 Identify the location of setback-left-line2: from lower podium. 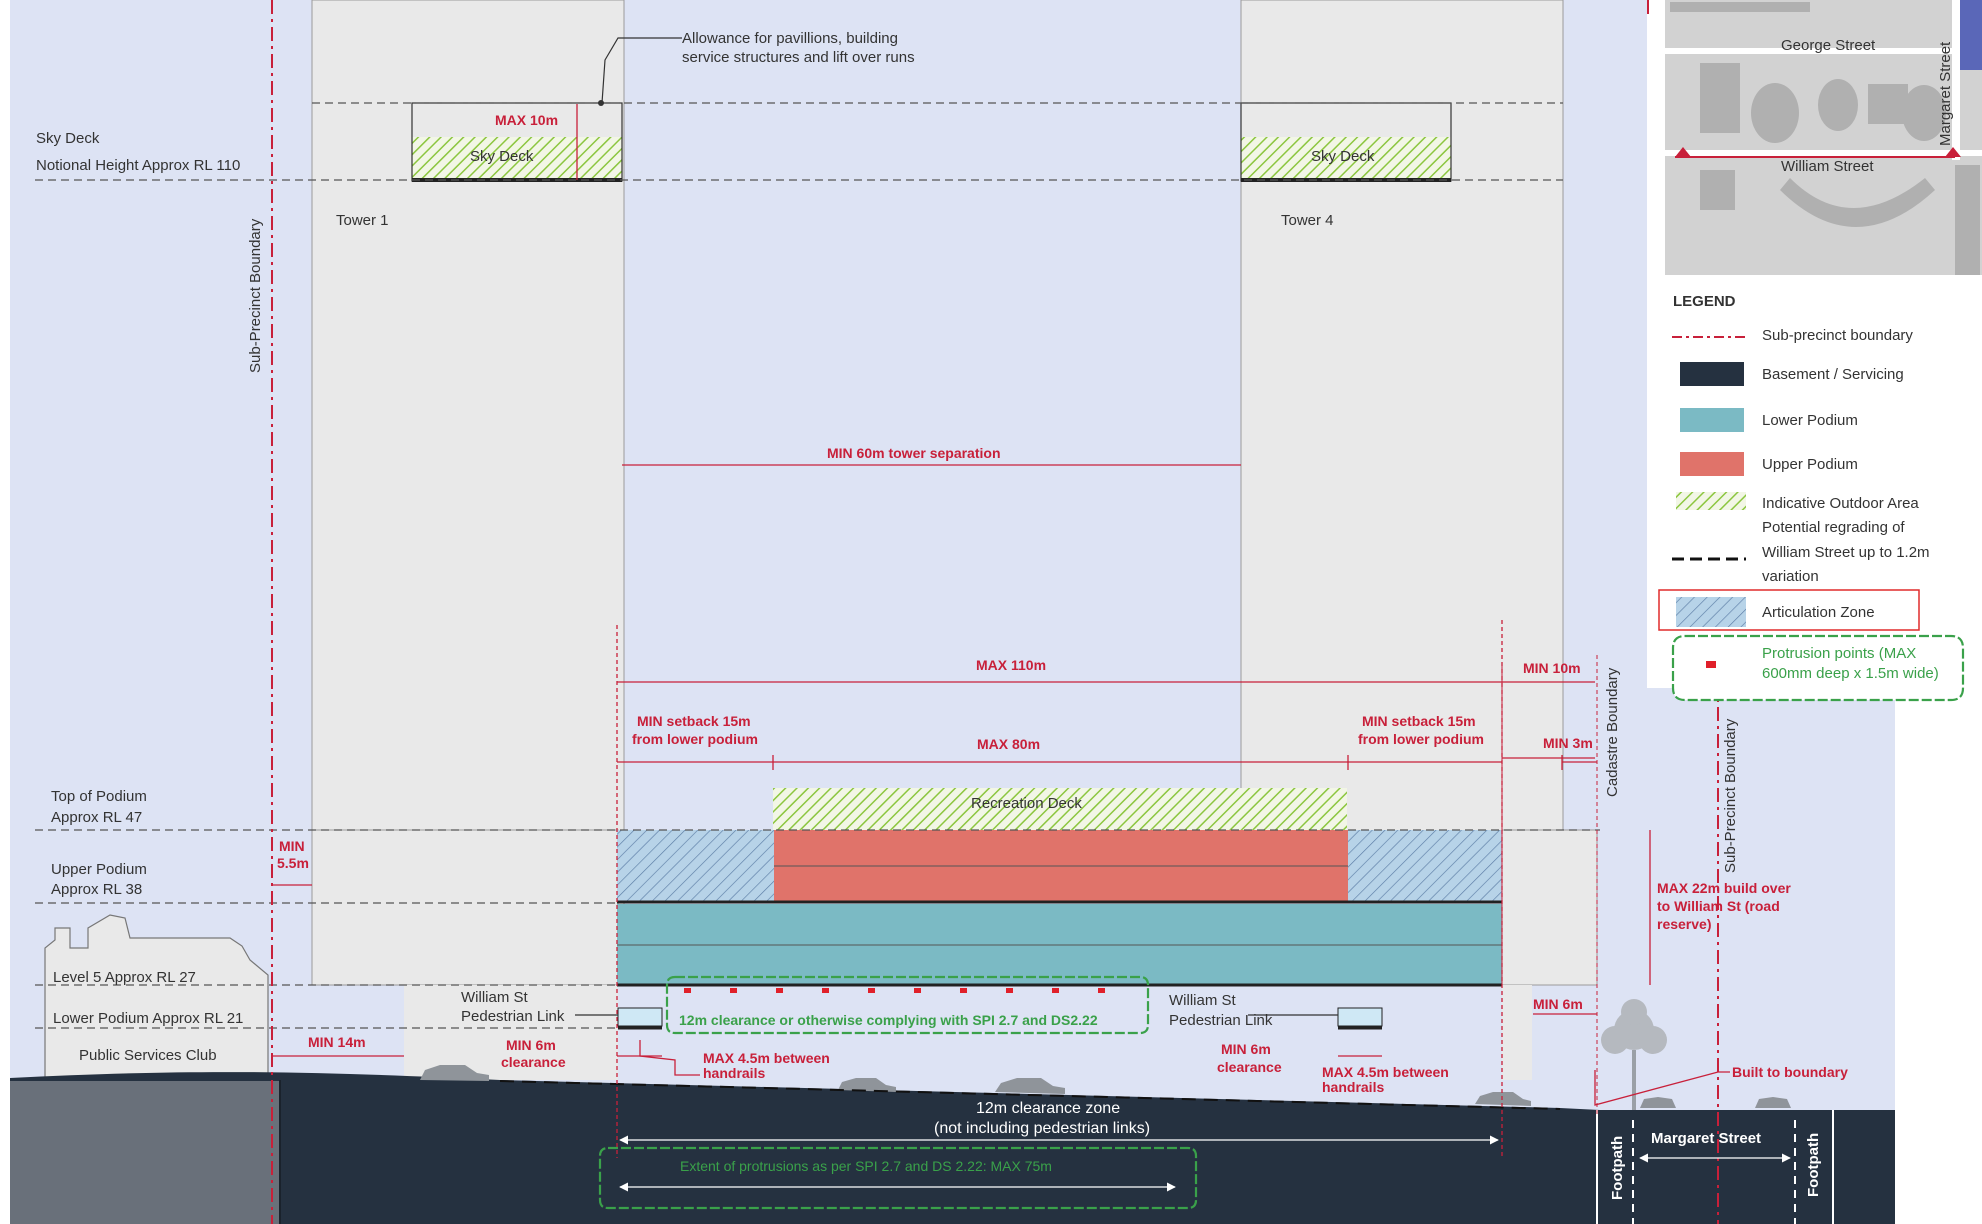
(695, 739).